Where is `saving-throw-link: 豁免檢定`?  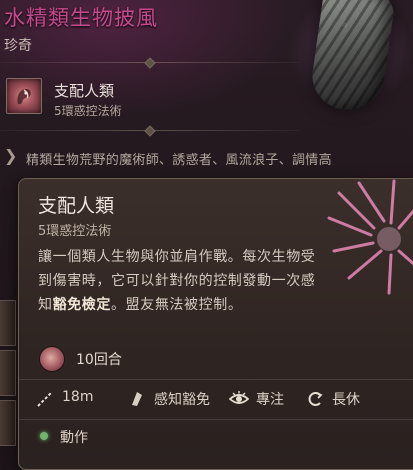
saving-throw-link: 豁免檢定 is located at coordinates (82, 305).